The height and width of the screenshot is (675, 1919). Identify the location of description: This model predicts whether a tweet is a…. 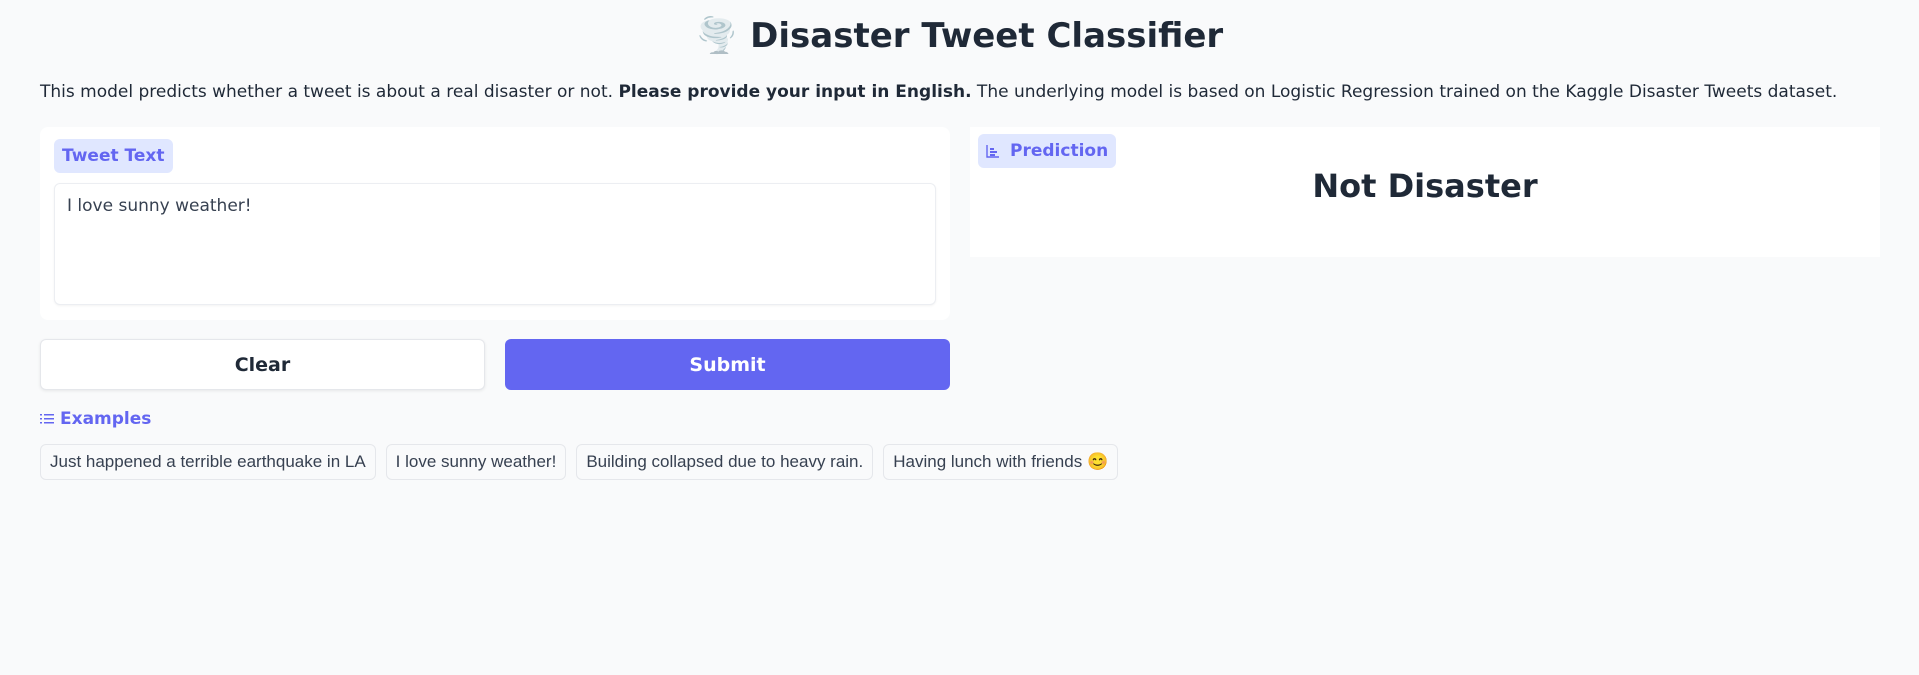
(938, 92).